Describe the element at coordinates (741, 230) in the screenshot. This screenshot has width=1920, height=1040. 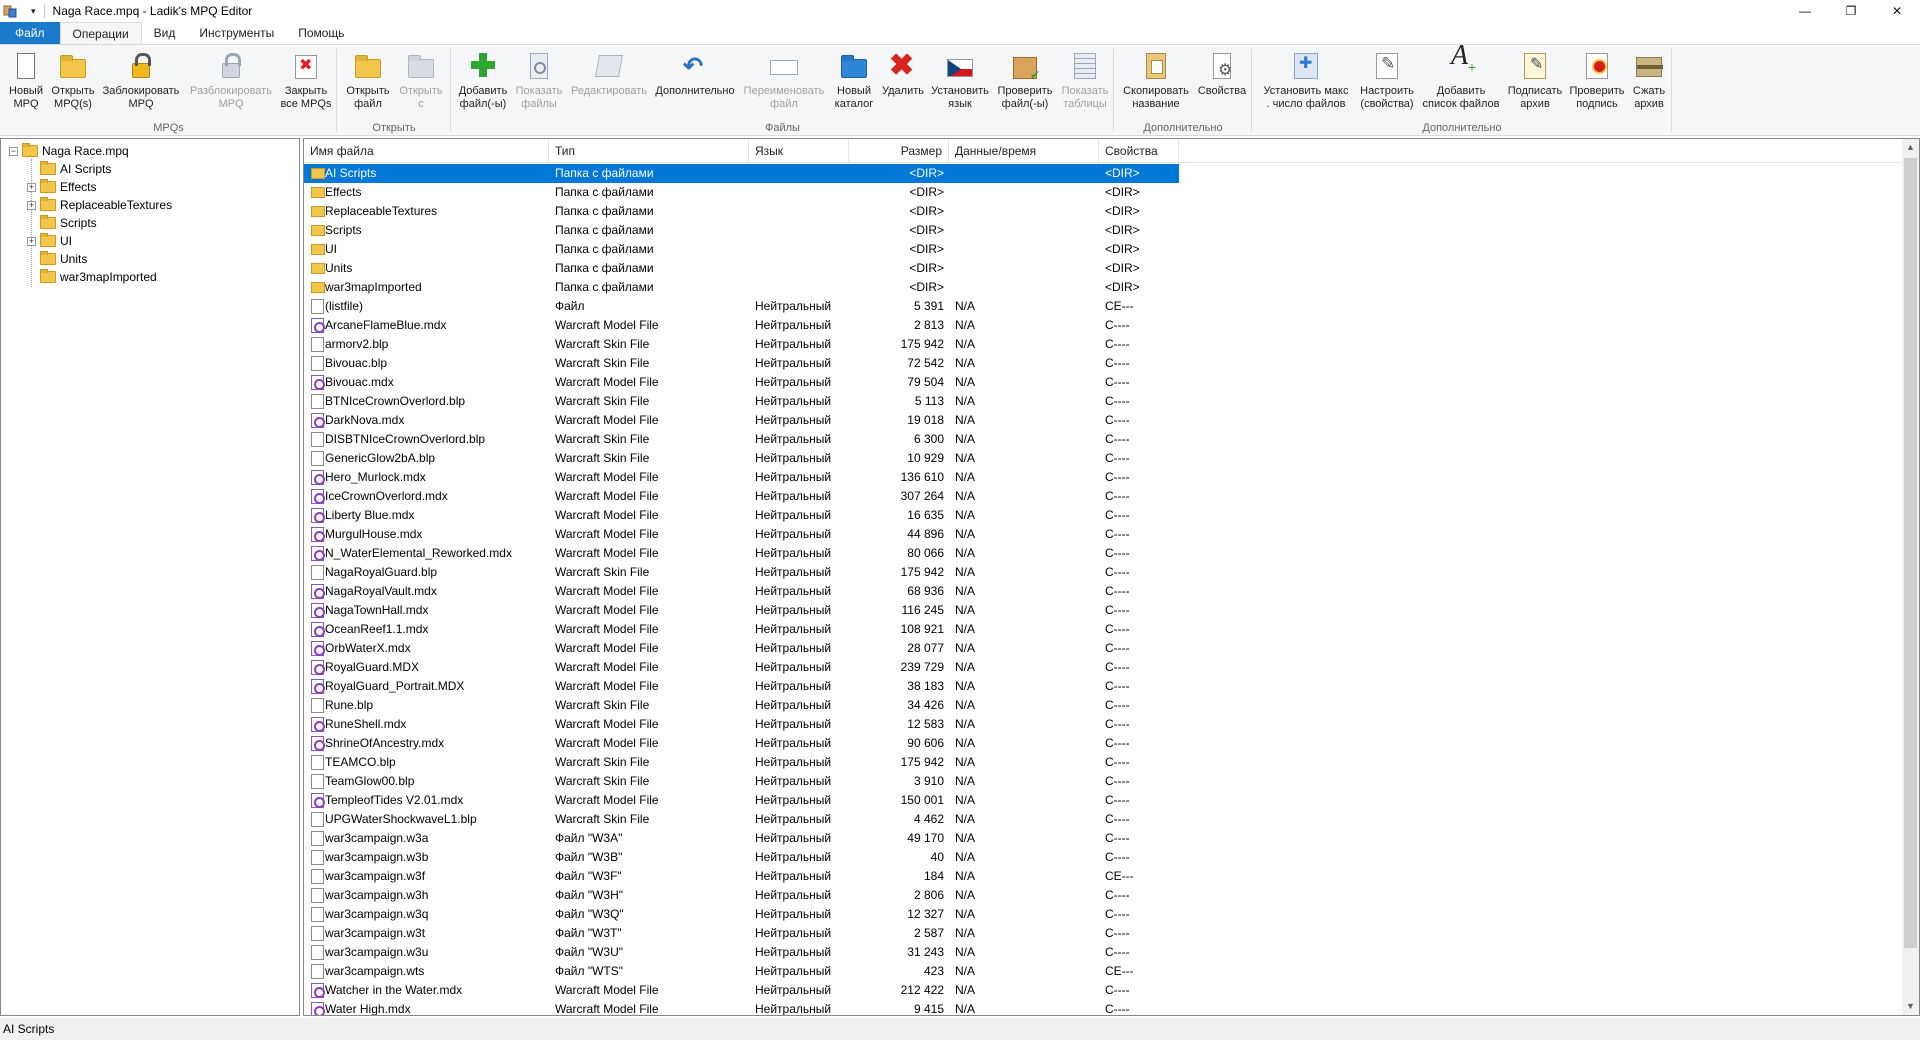
I see `table-row: Scripts Папка с файлами <DIR> <DIR>` at that location.